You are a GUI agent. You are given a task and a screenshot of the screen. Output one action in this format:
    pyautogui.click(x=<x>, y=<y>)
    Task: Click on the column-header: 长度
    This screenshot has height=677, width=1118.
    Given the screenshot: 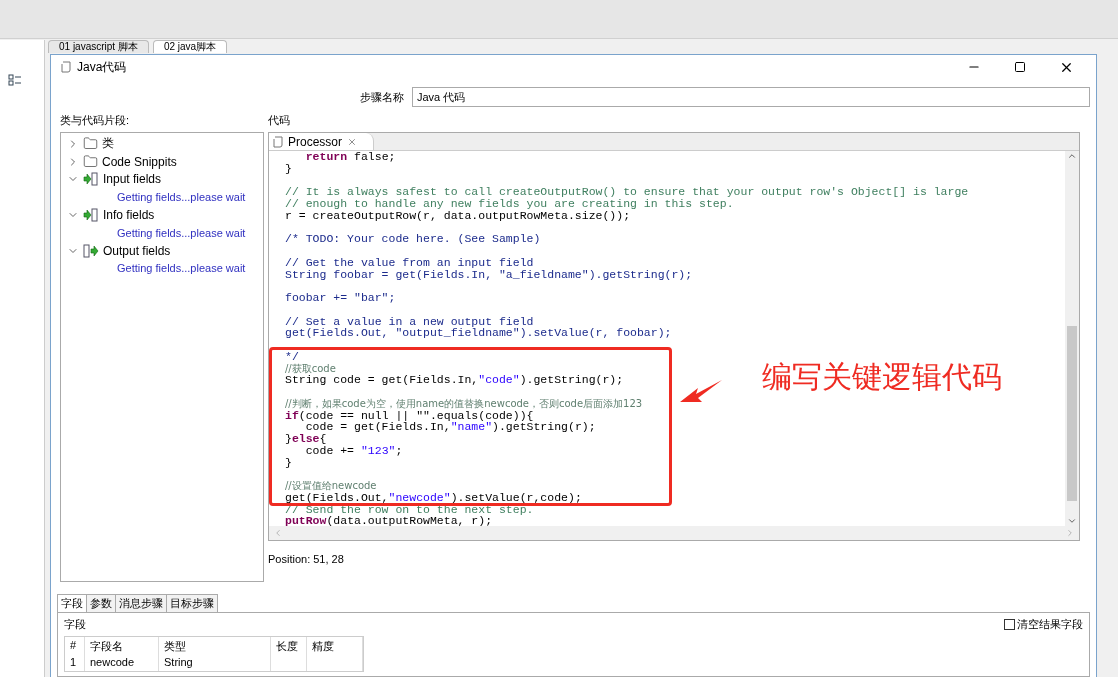 What is the action you would take?
    pyautogui.click(x=289, y=645)
    